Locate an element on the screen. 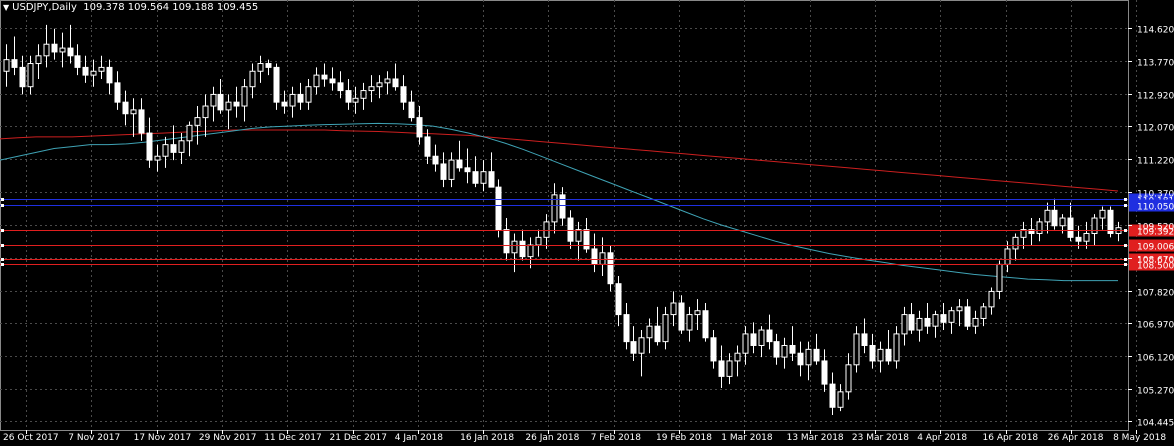 The width and height of the screenshot is (1174, 446). symbol-timeframe: USDJPY,Daily is located at coordinates (44, 7).